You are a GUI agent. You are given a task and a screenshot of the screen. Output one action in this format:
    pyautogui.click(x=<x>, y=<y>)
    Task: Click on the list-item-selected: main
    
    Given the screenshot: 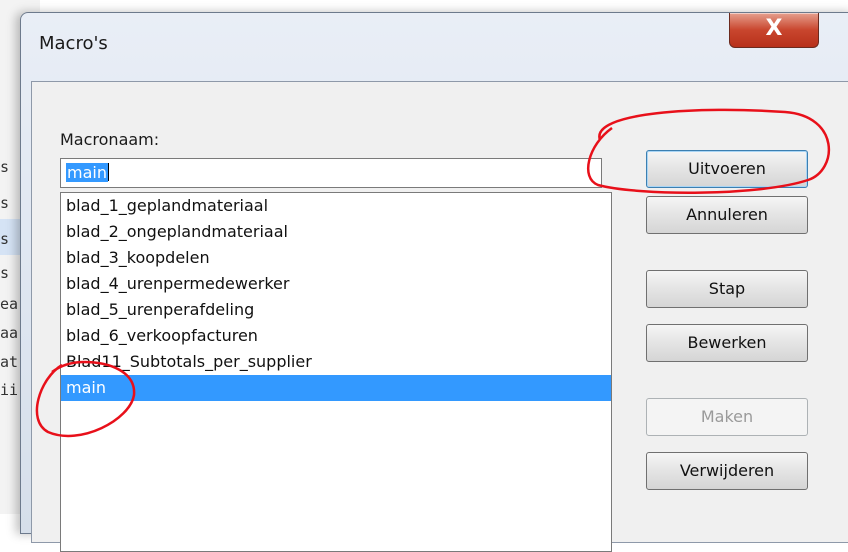 What is the action you would take?
    pyautogui.click(x=336, y=388)
    